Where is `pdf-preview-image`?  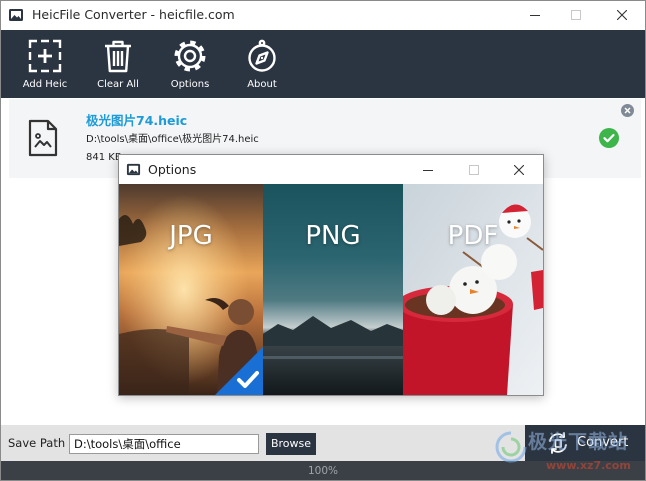 pdf-preview-image is located at coordinates (473, 289).